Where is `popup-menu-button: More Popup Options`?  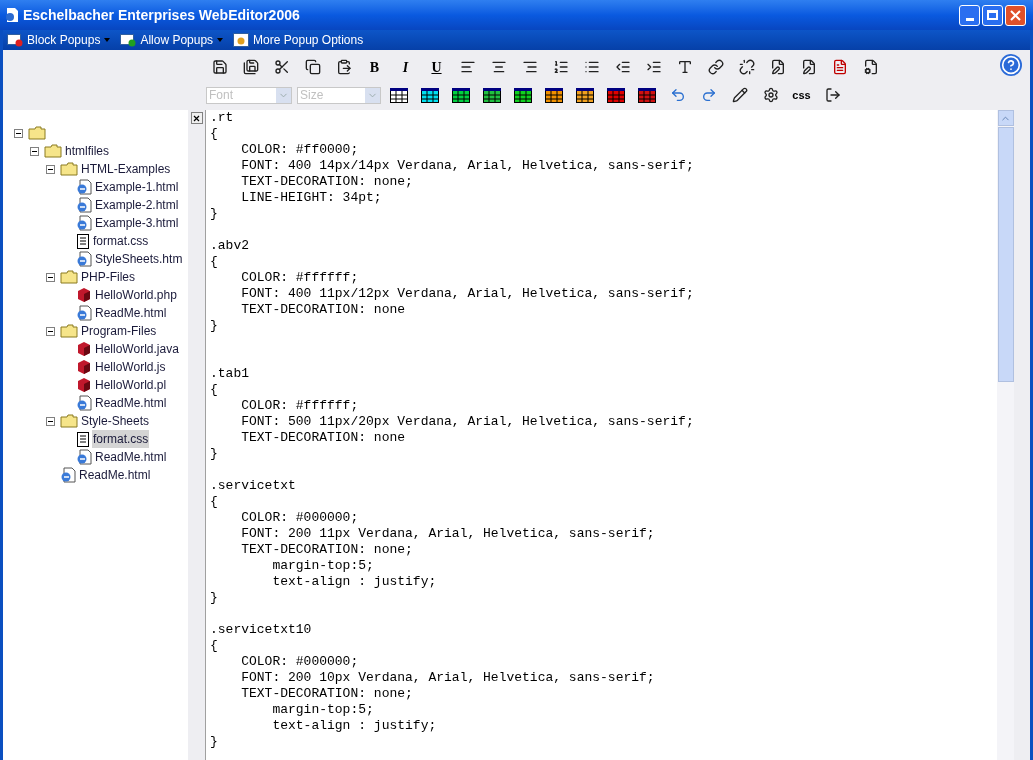 popup-menu-button: More Popup Options is located at coordinates (298, 40).